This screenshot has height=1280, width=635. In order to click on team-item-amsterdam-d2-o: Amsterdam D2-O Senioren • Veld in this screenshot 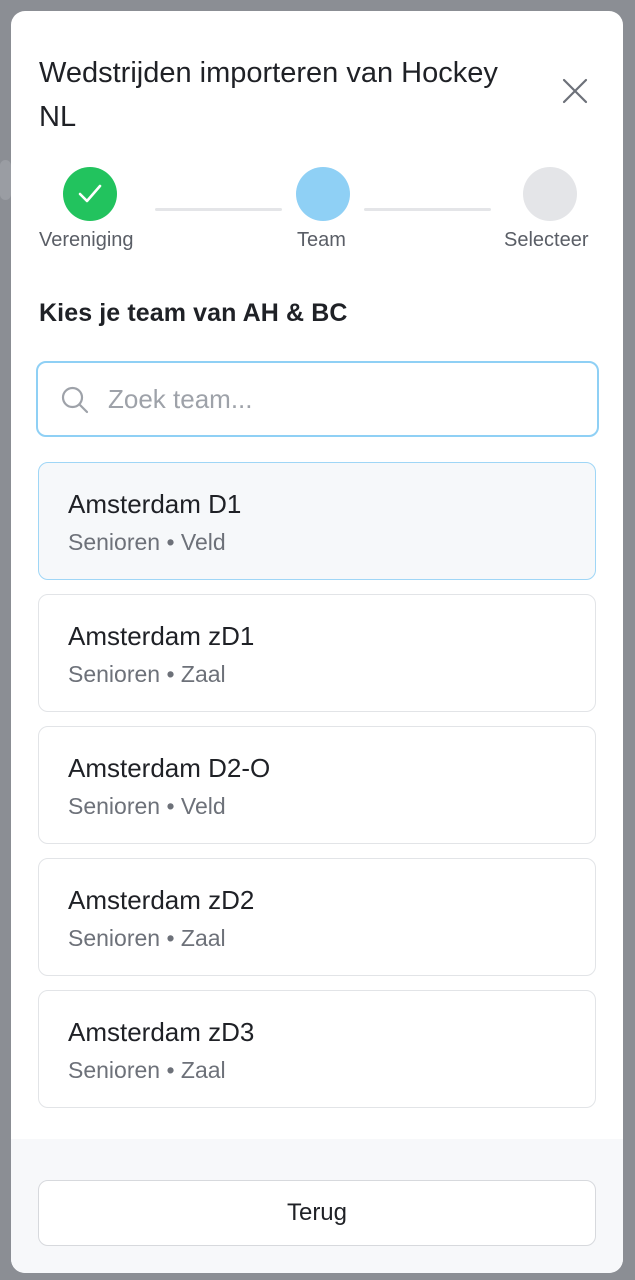, I will do `click(317, 785)`.